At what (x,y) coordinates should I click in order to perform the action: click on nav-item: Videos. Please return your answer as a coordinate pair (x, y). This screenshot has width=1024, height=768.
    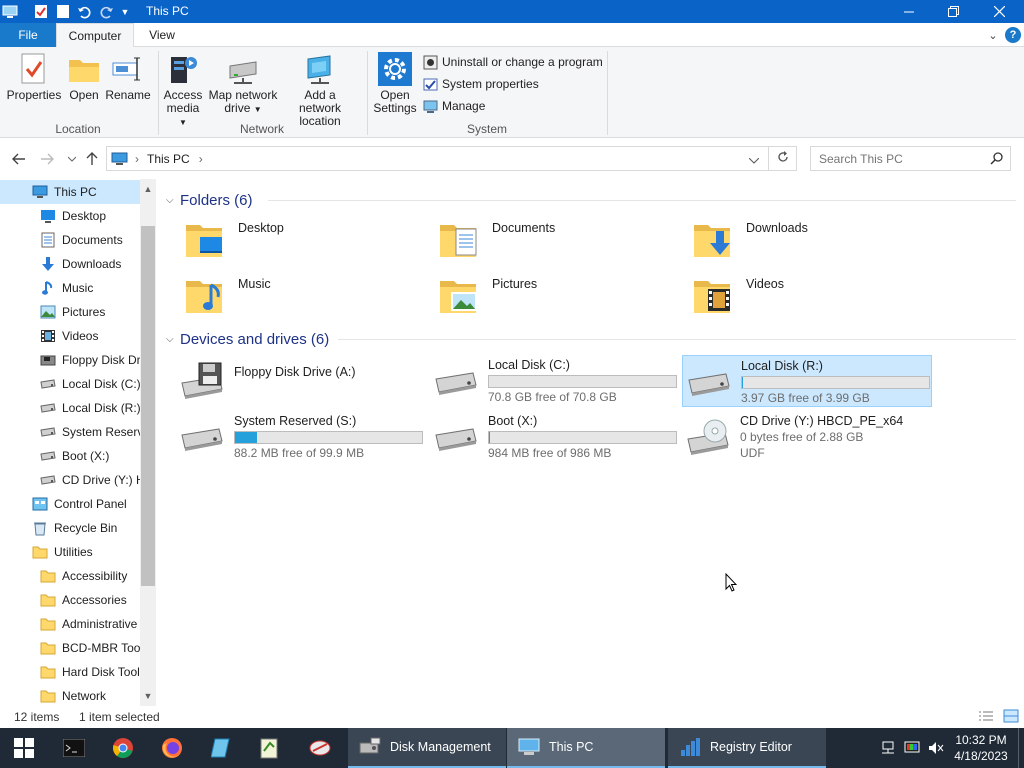
    Looking at the image, I should click on (70, 336).